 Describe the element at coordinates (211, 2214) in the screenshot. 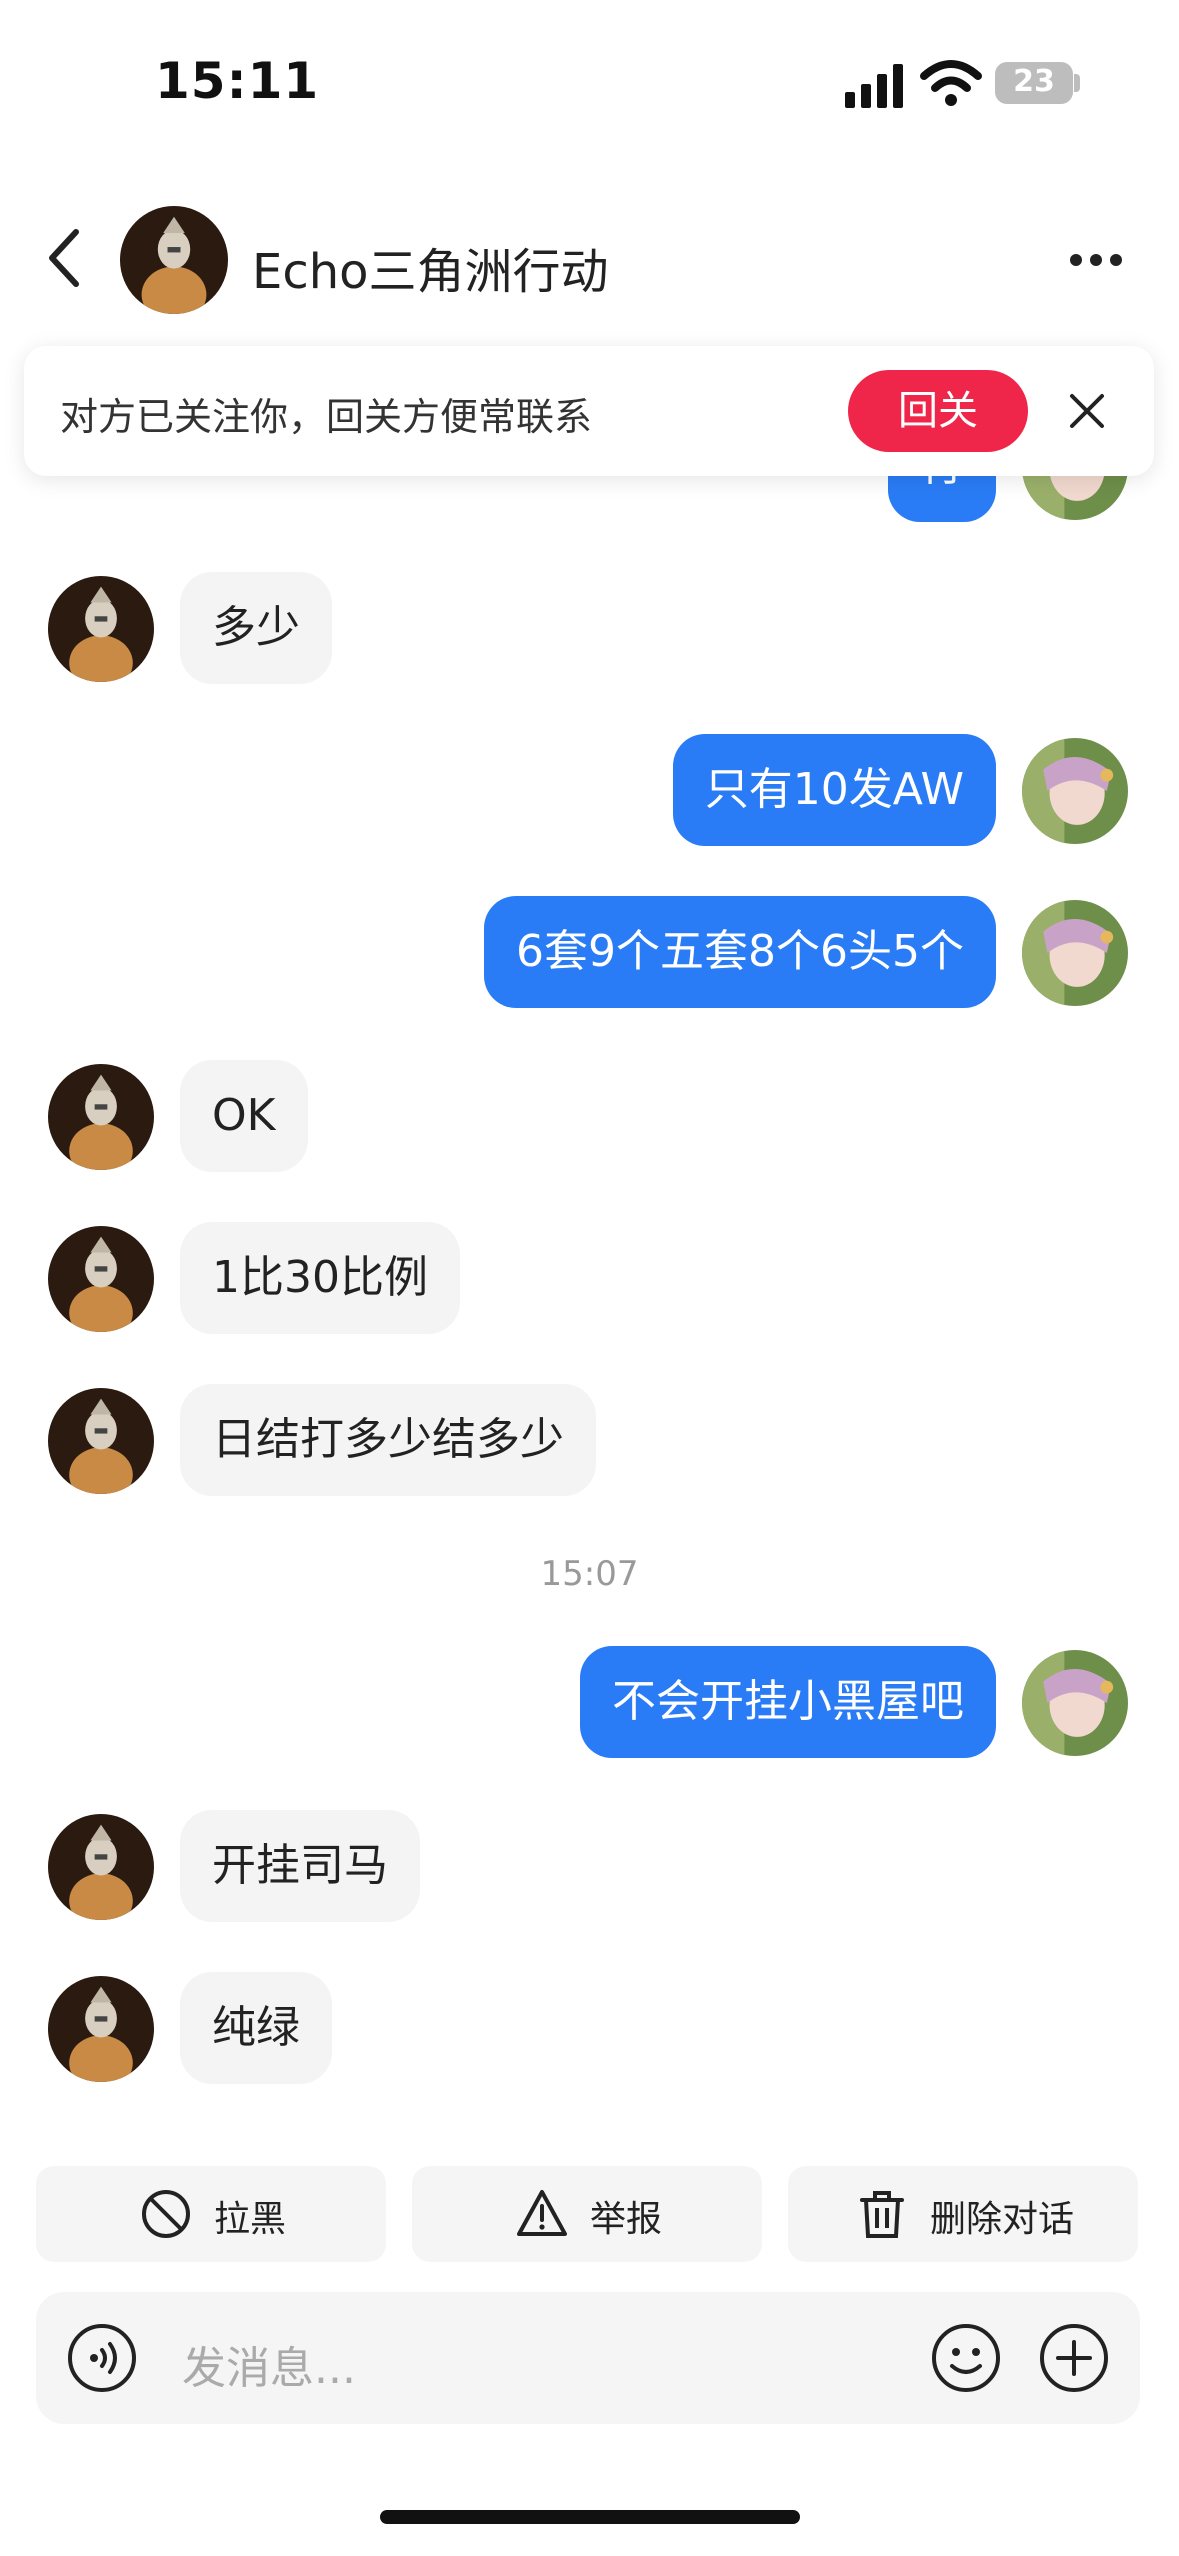

I see `block-button: 拉黑` at that location.